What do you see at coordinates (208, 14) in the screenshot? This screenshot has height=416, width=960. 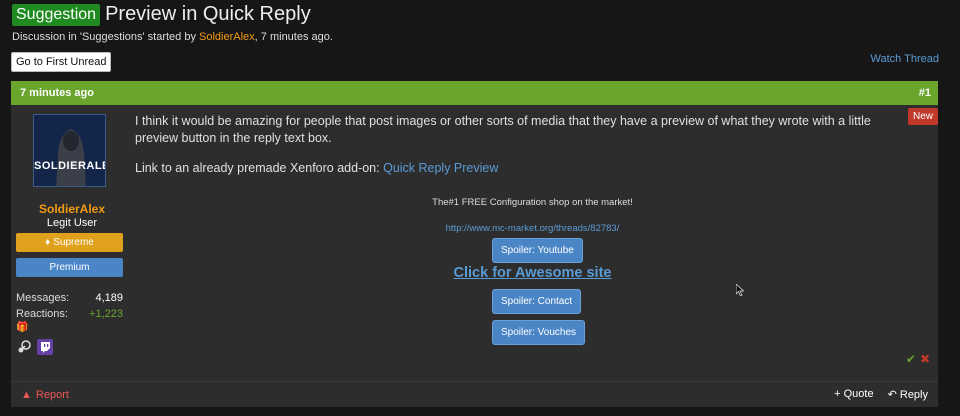 I see `thread-title: Preview in Quick Reply` at bounding box center [208, 14].